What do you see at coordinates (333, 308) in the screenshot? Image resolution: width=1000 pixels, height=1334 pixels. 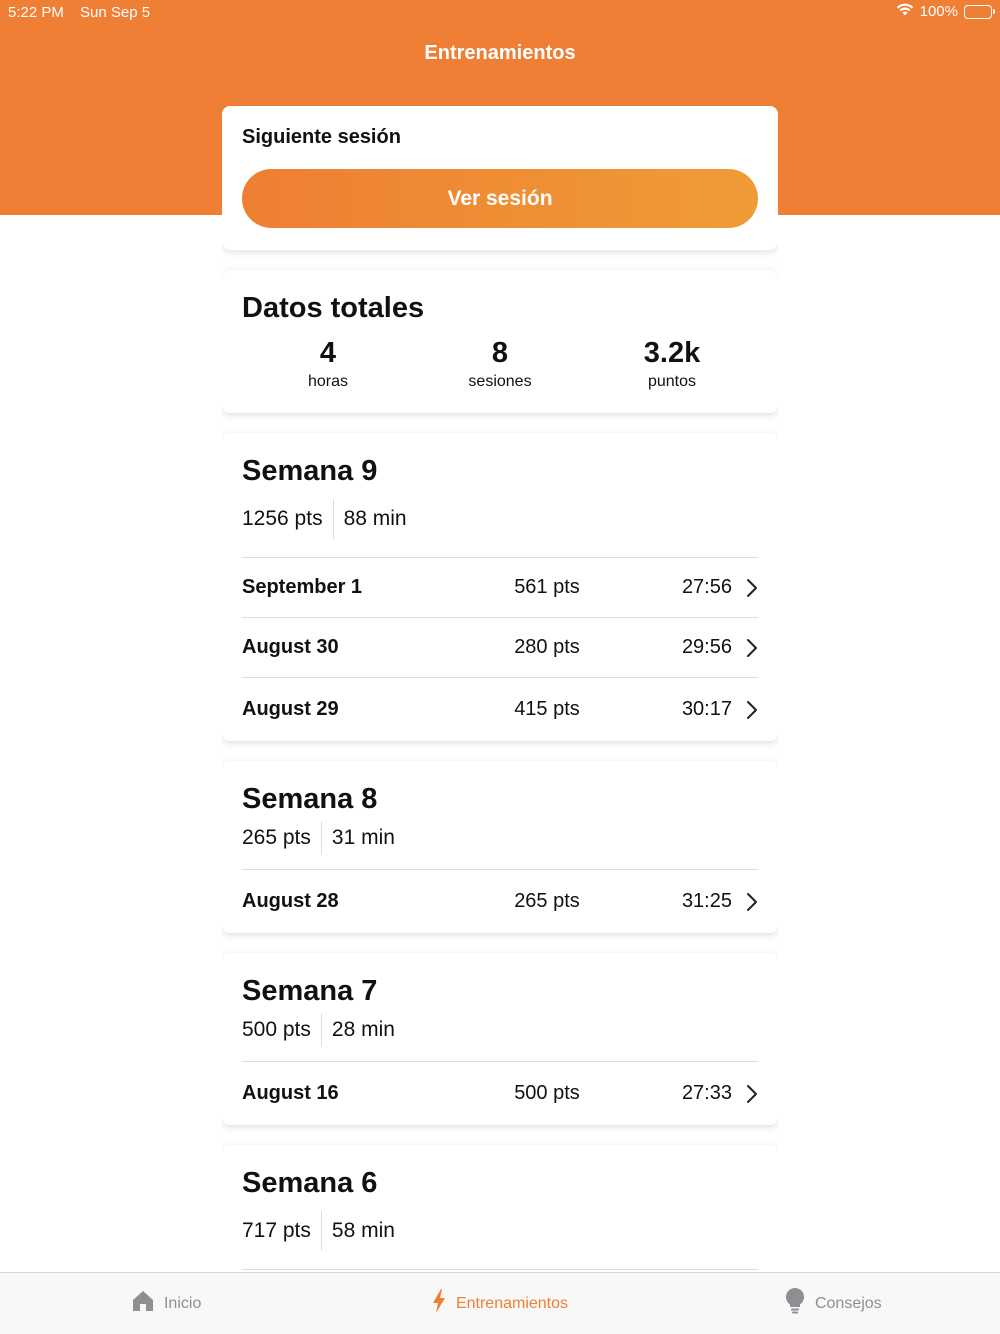 I see `totals-title: Datos totales` at bounding box center [333, 308].